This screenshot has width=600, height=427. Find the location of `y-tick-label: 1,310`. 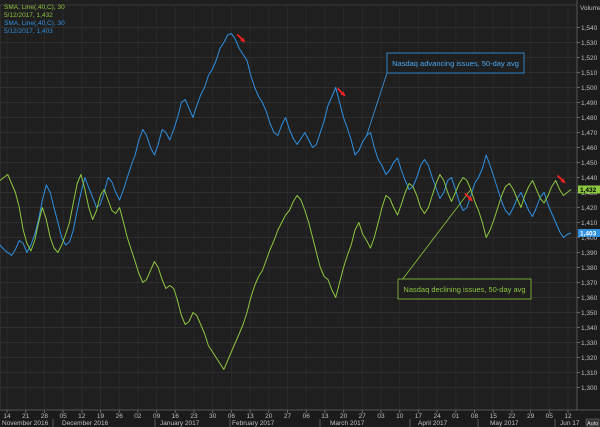

y-tick-label: 1,310 is located at coordinates (589, 373).